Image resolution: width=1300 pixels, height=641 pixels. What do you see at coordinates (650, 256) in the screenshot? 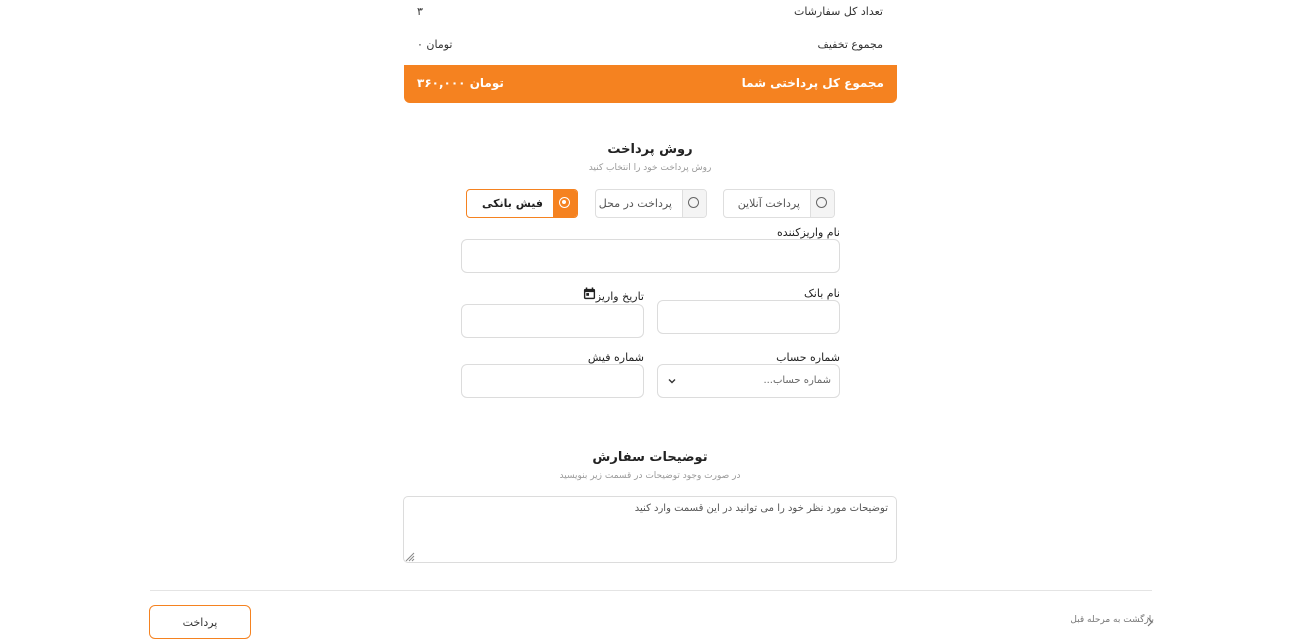
I see `depositor-name-input` at bounding box center [650, 256].